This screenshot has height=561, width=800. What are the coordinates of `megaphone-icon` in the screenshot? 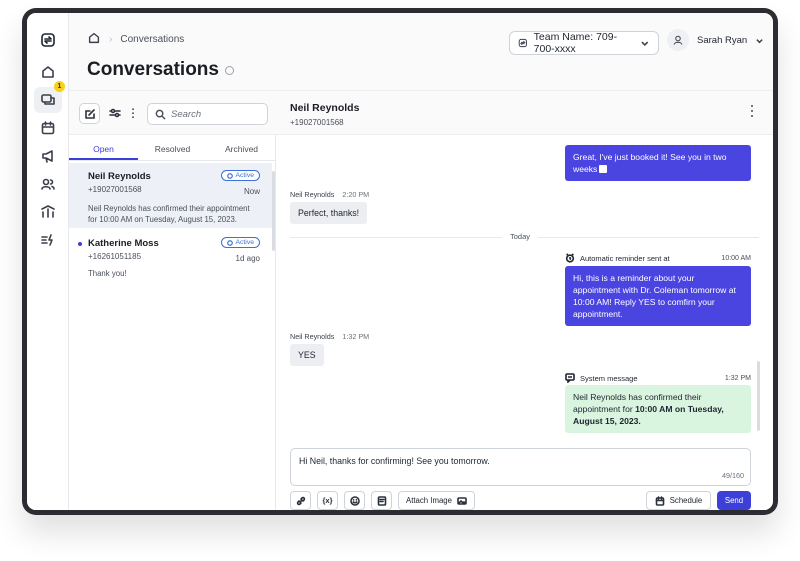 It's located at (48, 156).